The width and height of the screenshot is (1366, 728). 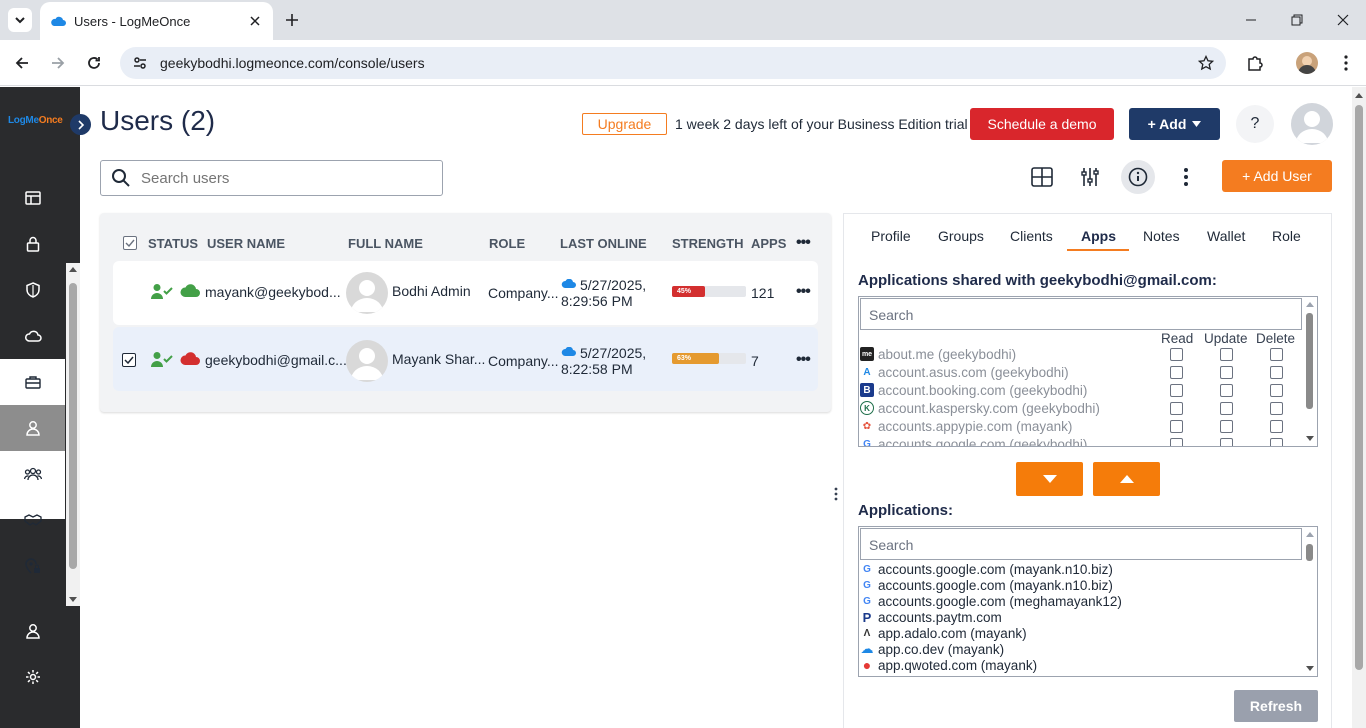 I want to click on users-group-icon, so click(x=32, y=474).